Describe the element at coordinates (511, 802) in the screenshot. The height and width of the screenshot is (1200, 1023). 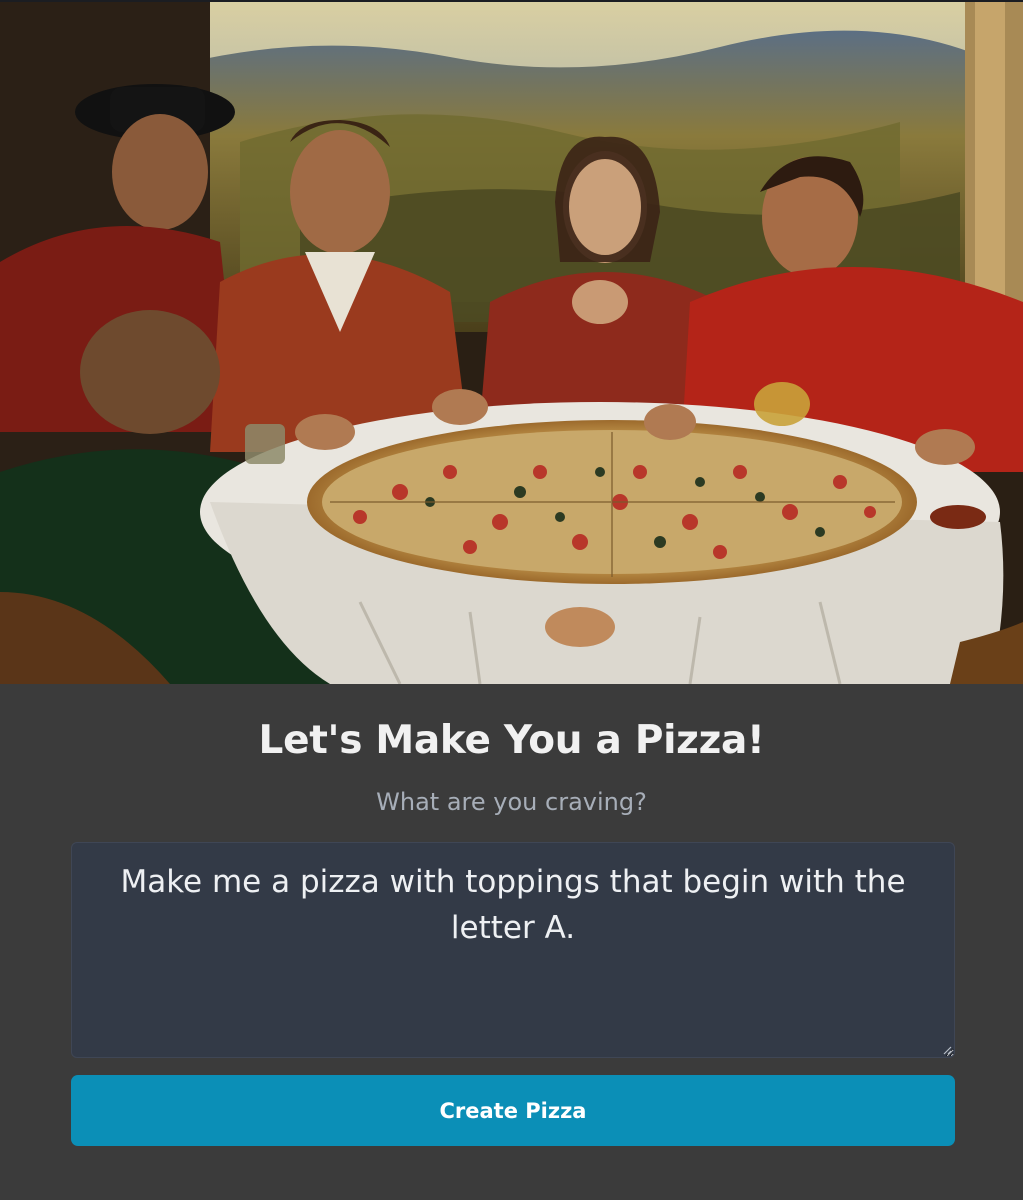
I see `page-subtitle: What are you craving?` at that location.